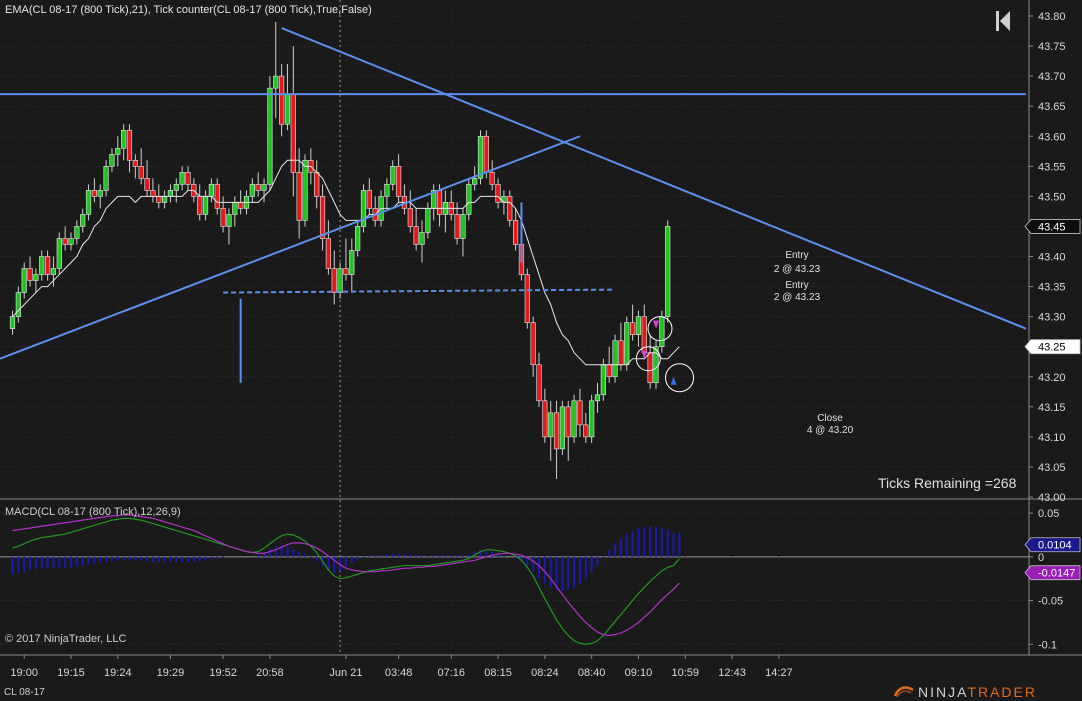  I want to click on price-tick-label: 43.10, so click(1052, 438).